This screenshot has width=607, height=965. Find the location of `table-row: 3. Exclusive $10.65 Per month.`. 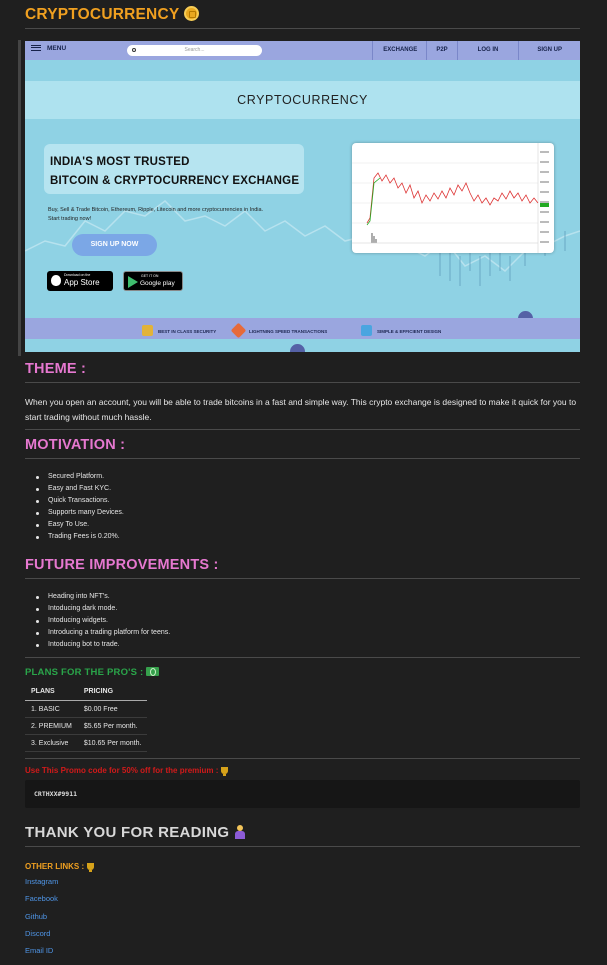

table-row: 3. Exclusive $10.65 Per month. is located at coordinates (86, 743).